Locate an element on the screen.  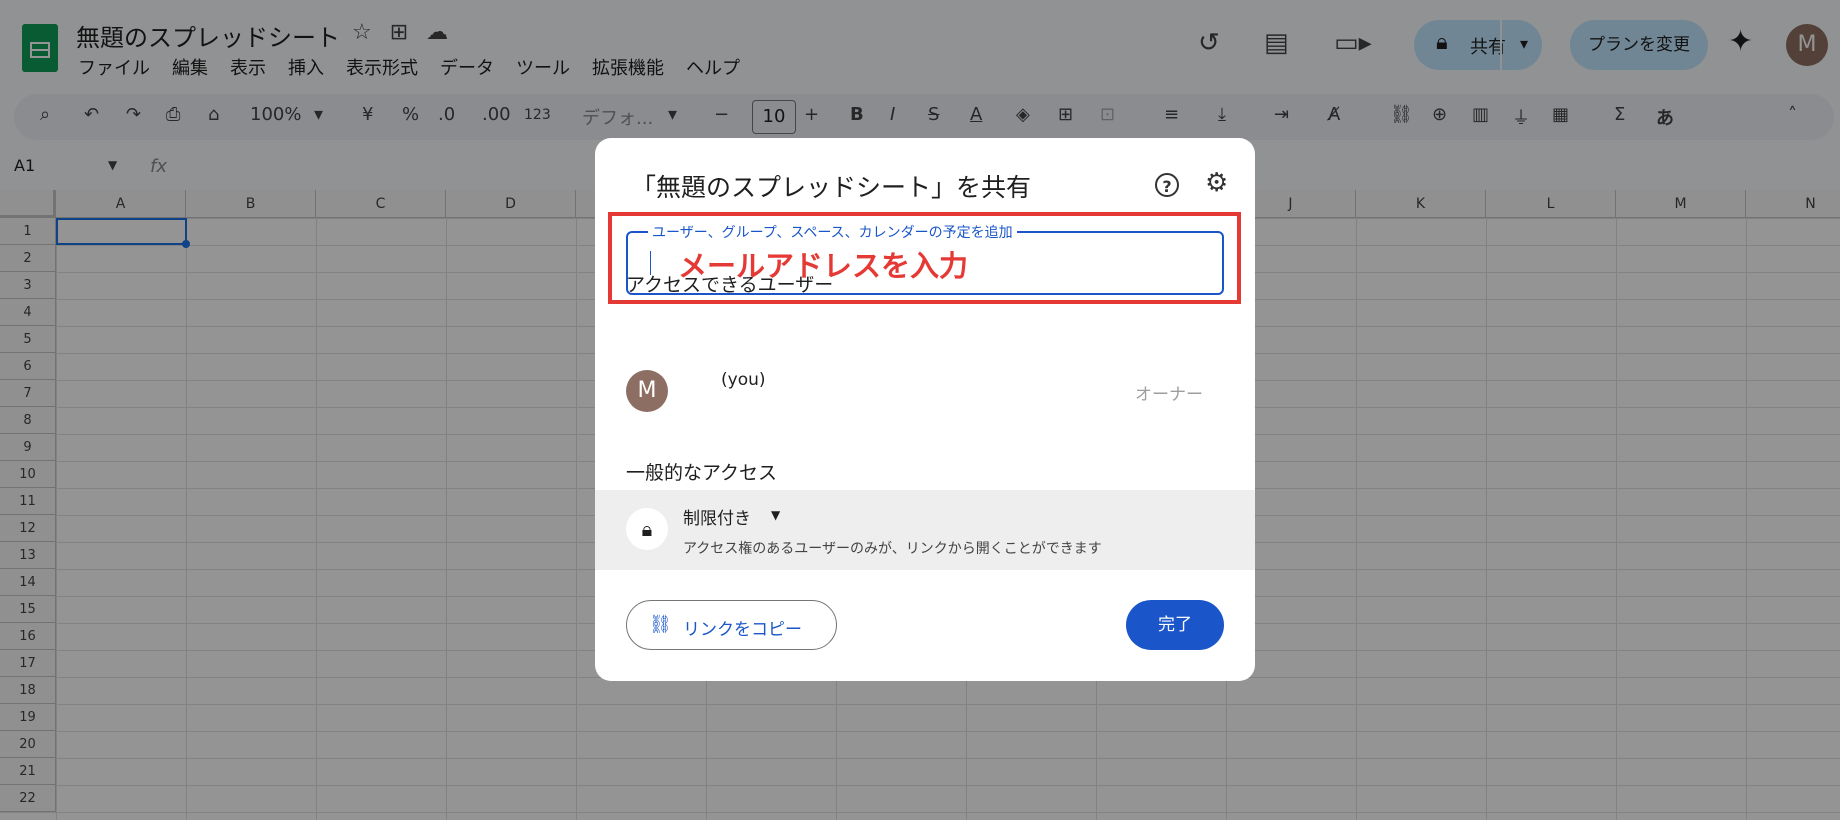
copy-link-button: ⛓ リンクをコピー is located at coordinates (731, 625).